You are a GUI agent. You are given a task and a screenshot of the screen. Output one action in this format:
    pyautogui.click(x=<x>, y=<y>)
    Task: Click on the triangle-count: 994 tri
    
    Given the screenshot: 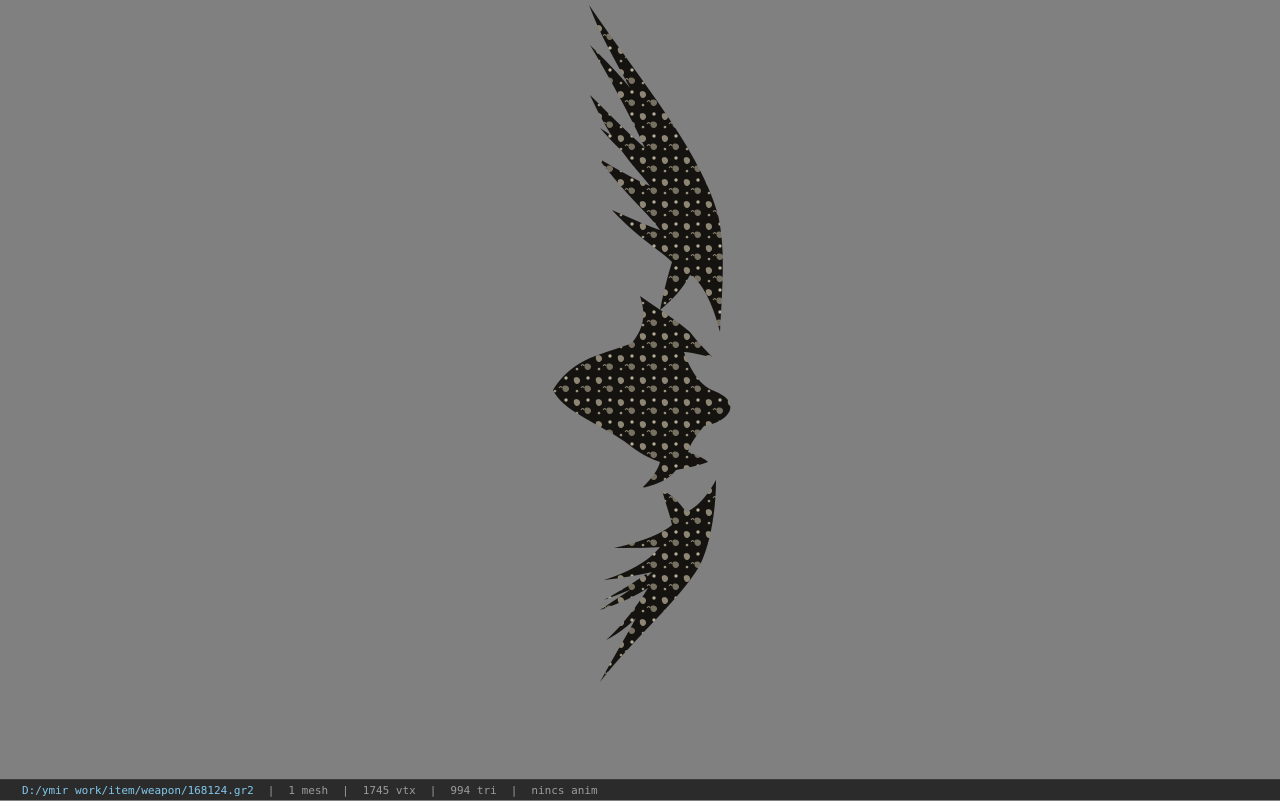 What is the action you would take?
    pyautogui.click(x=473, y=790)
    